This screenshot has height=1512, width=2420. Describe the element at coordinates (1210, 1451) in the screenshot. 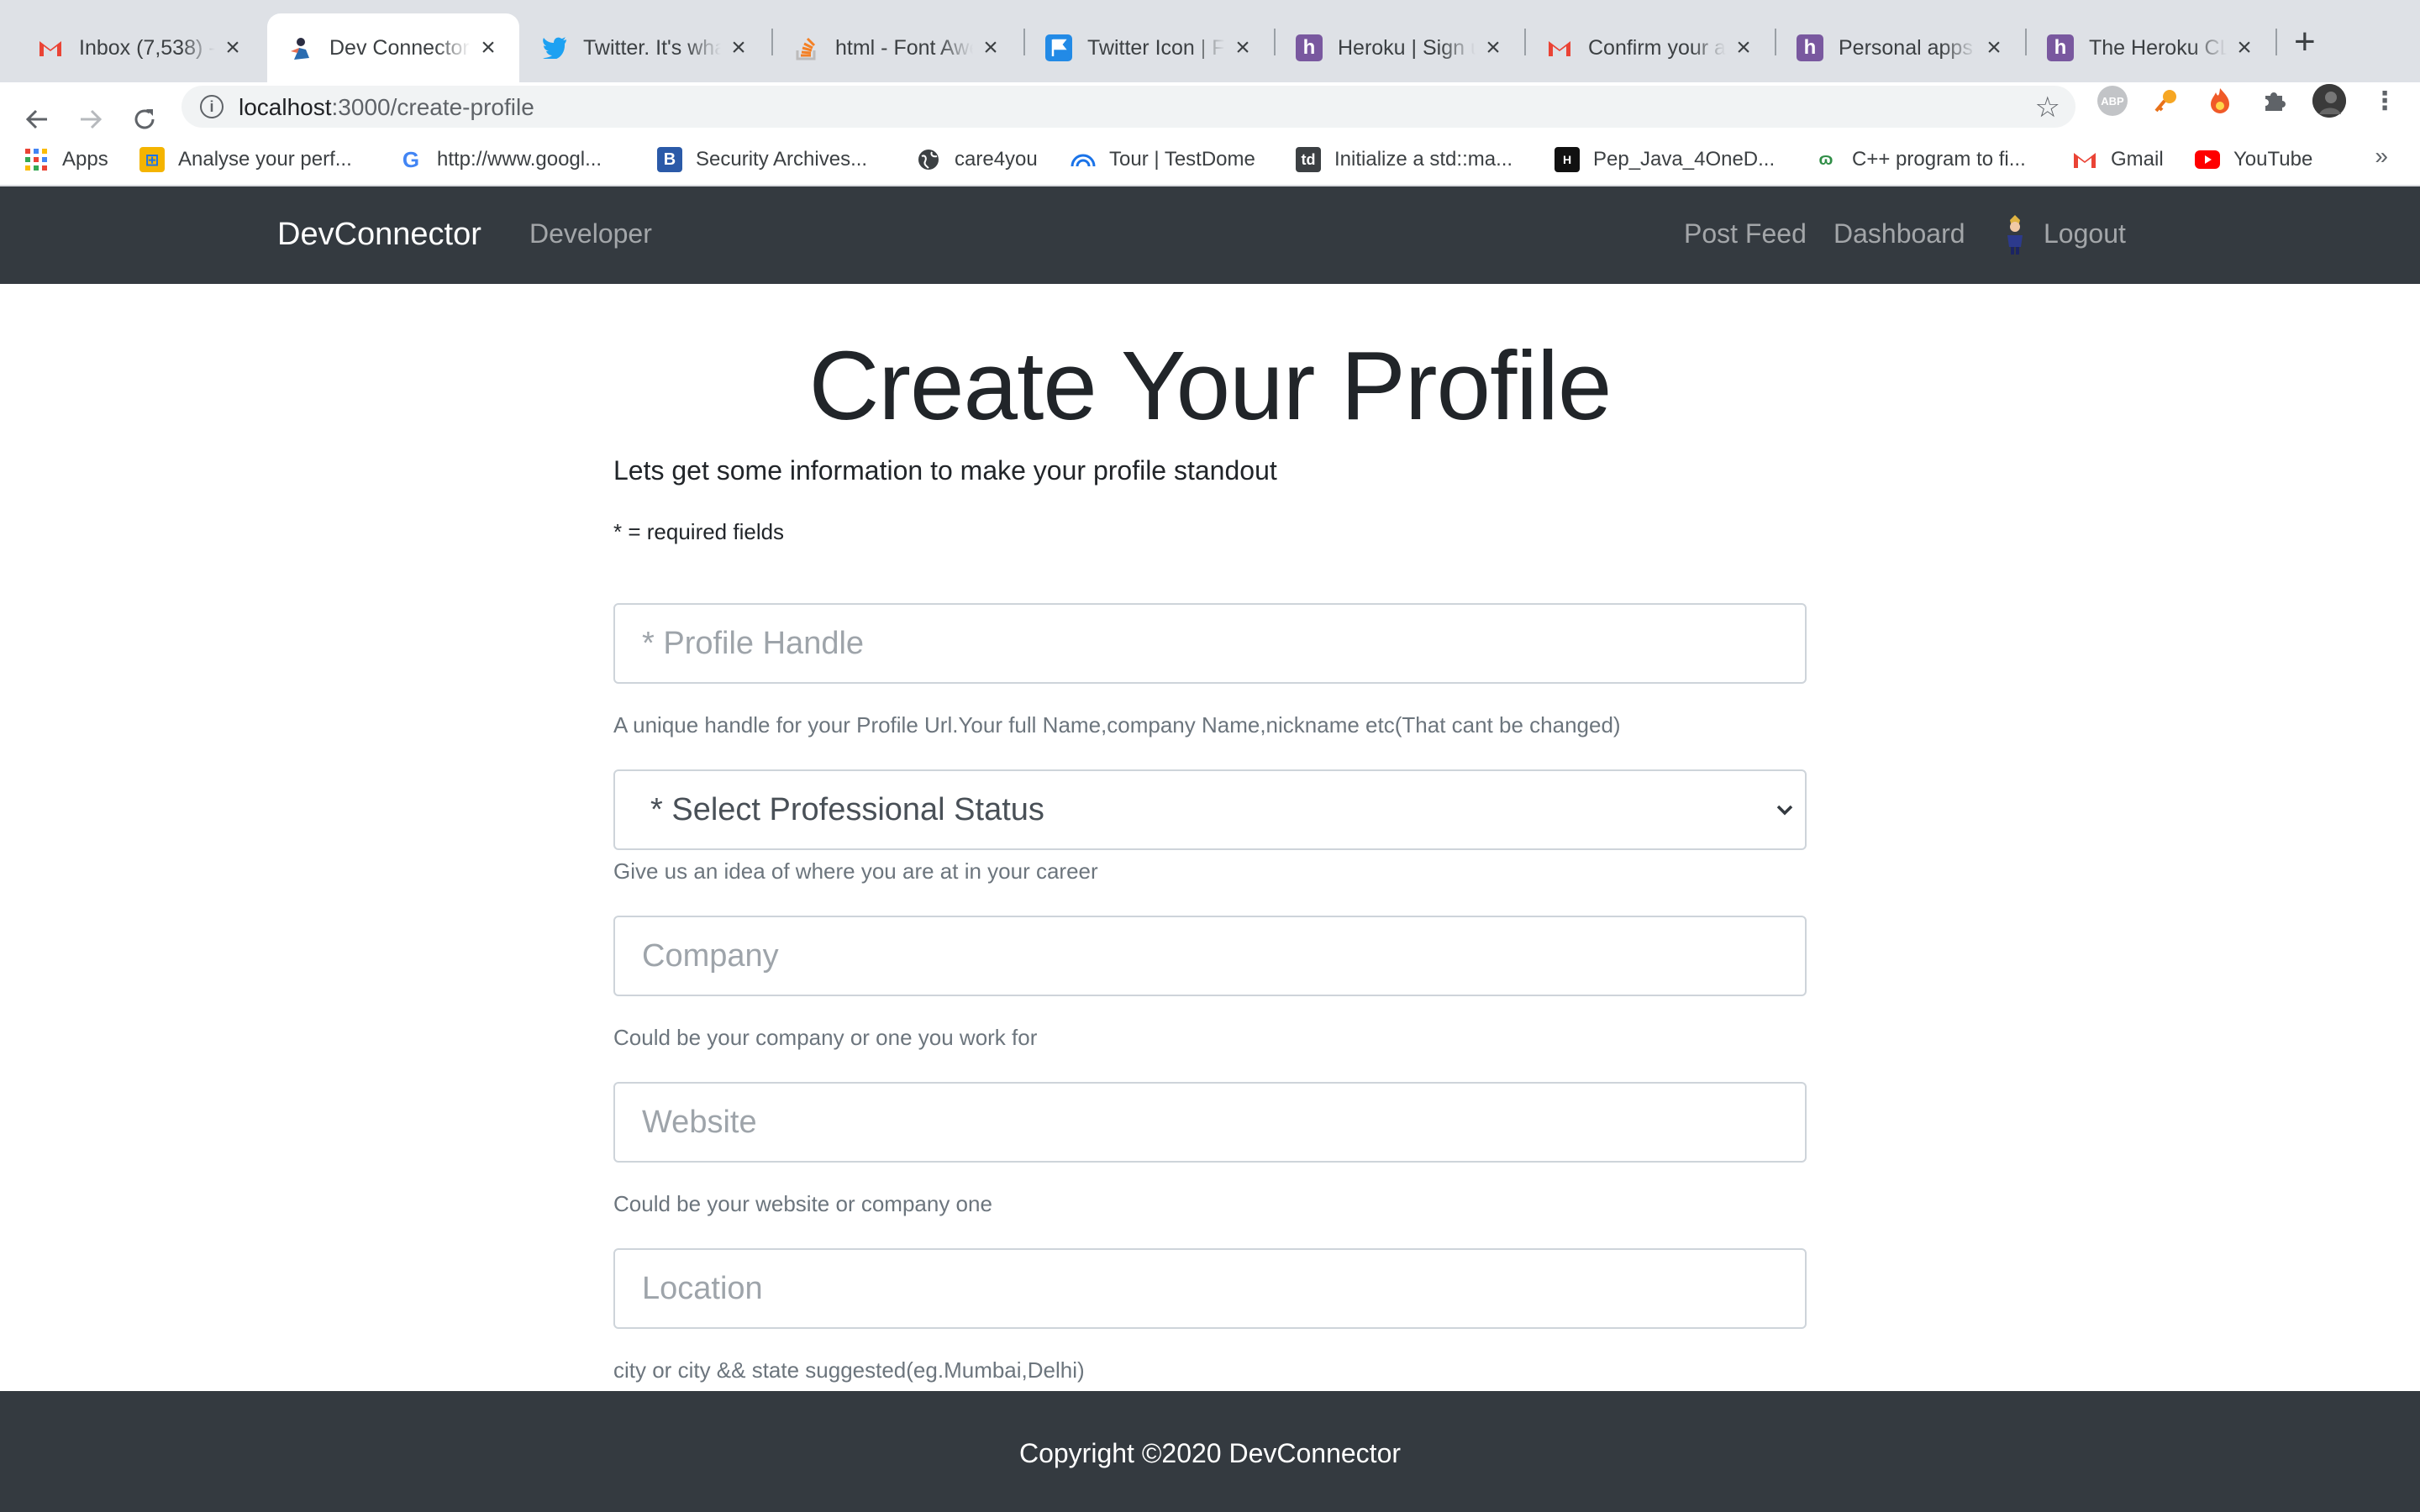

I see `page-footer: Copyright ©2020 DevConnector` at that location.